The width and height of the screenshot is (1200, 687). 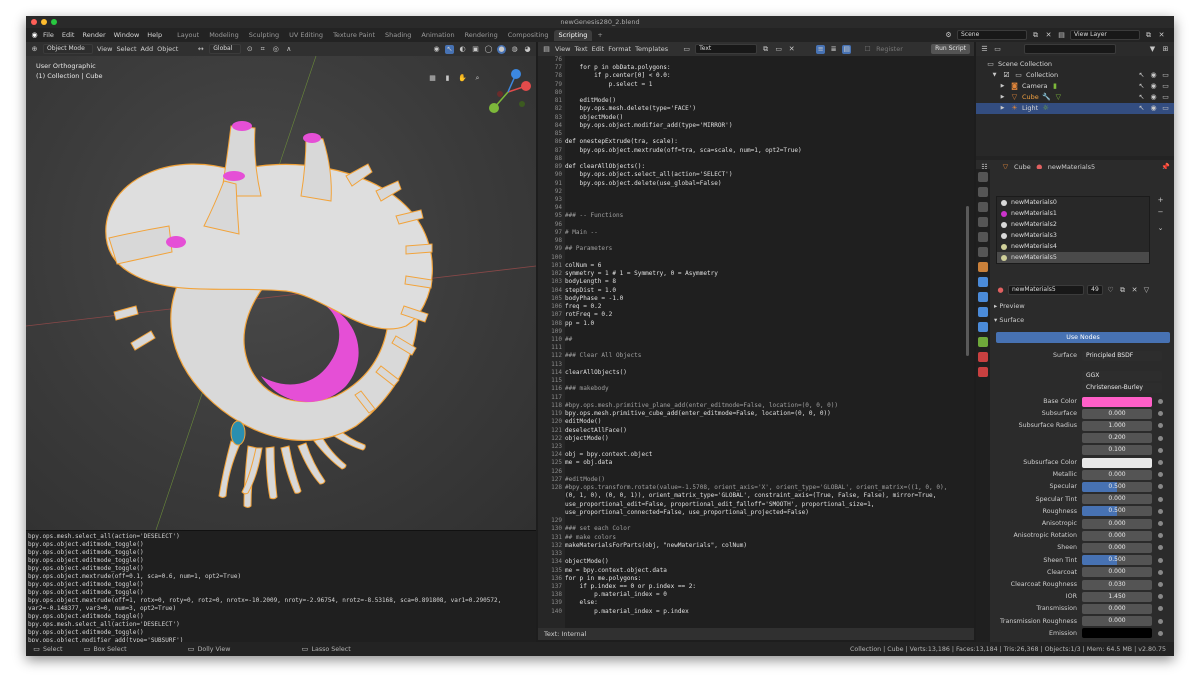 I want to click on menu-item-render: Render, so click(x=93, y=35).